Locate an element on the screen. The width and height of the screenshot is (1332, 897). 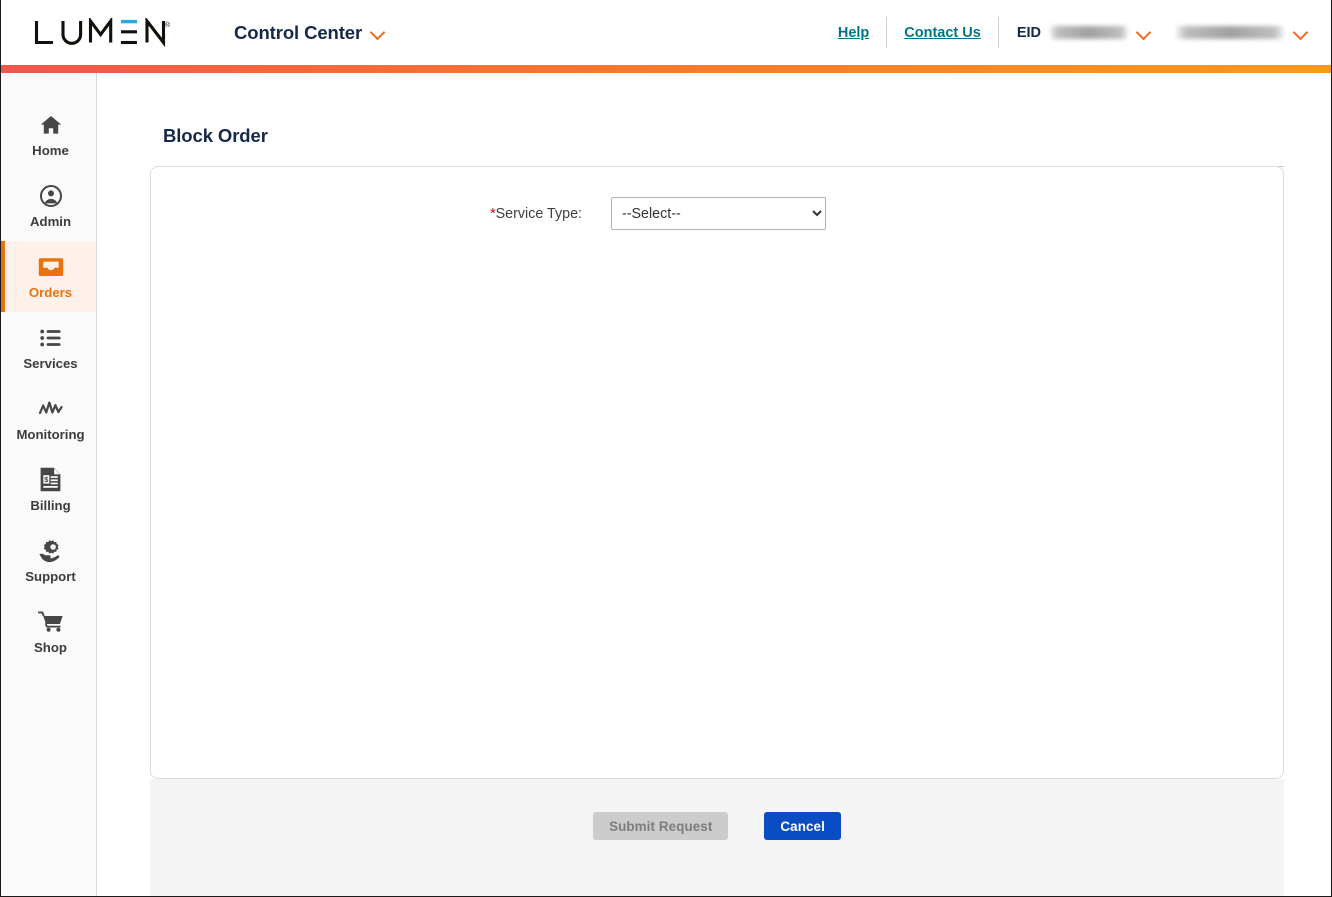
service-type-label-text: Service Type: is located at coordinates (538, 213).